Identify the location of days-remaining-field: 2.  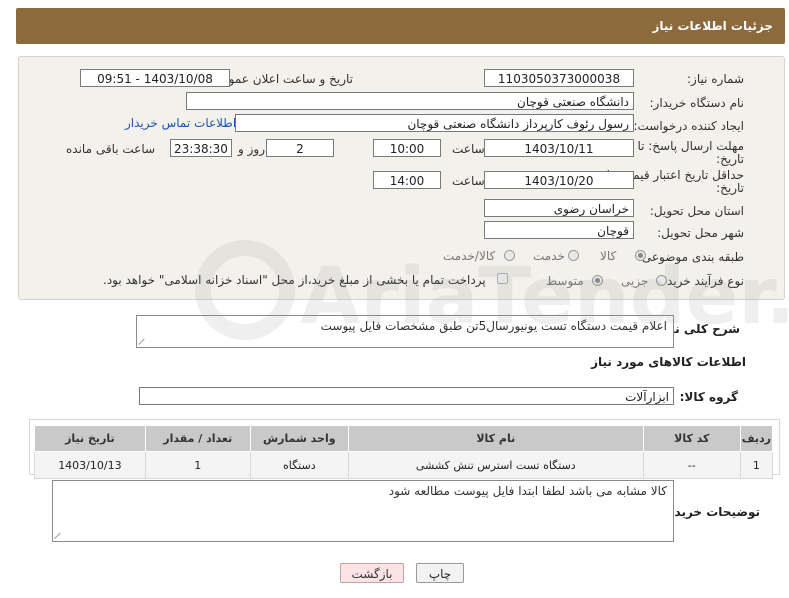
(300, 148).